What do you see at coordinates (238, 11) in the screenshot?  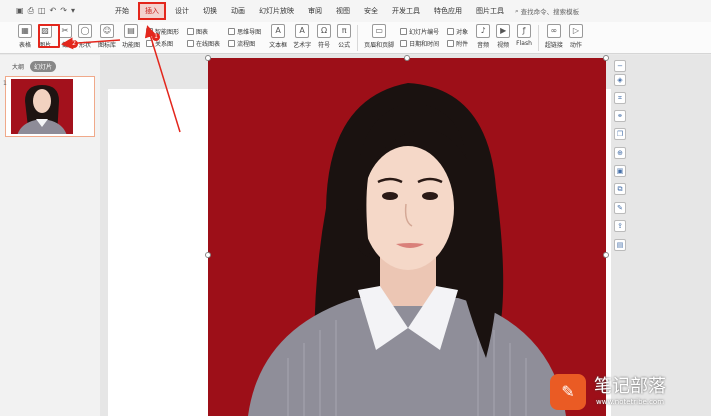 I see `tab-animation: 动画` at bounding box center [238, 11].